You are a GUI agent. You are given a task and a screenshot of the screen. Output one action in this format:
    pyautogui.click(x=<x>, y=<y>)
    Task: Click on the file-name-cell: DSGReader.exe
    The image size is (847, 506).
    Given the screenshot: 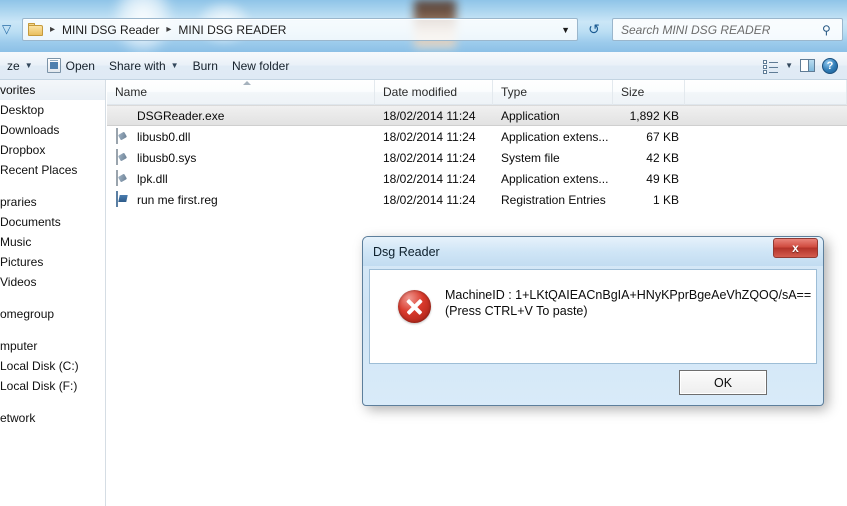 What is the action you would take?
    pyautogui.click(x=241, y=116)
    